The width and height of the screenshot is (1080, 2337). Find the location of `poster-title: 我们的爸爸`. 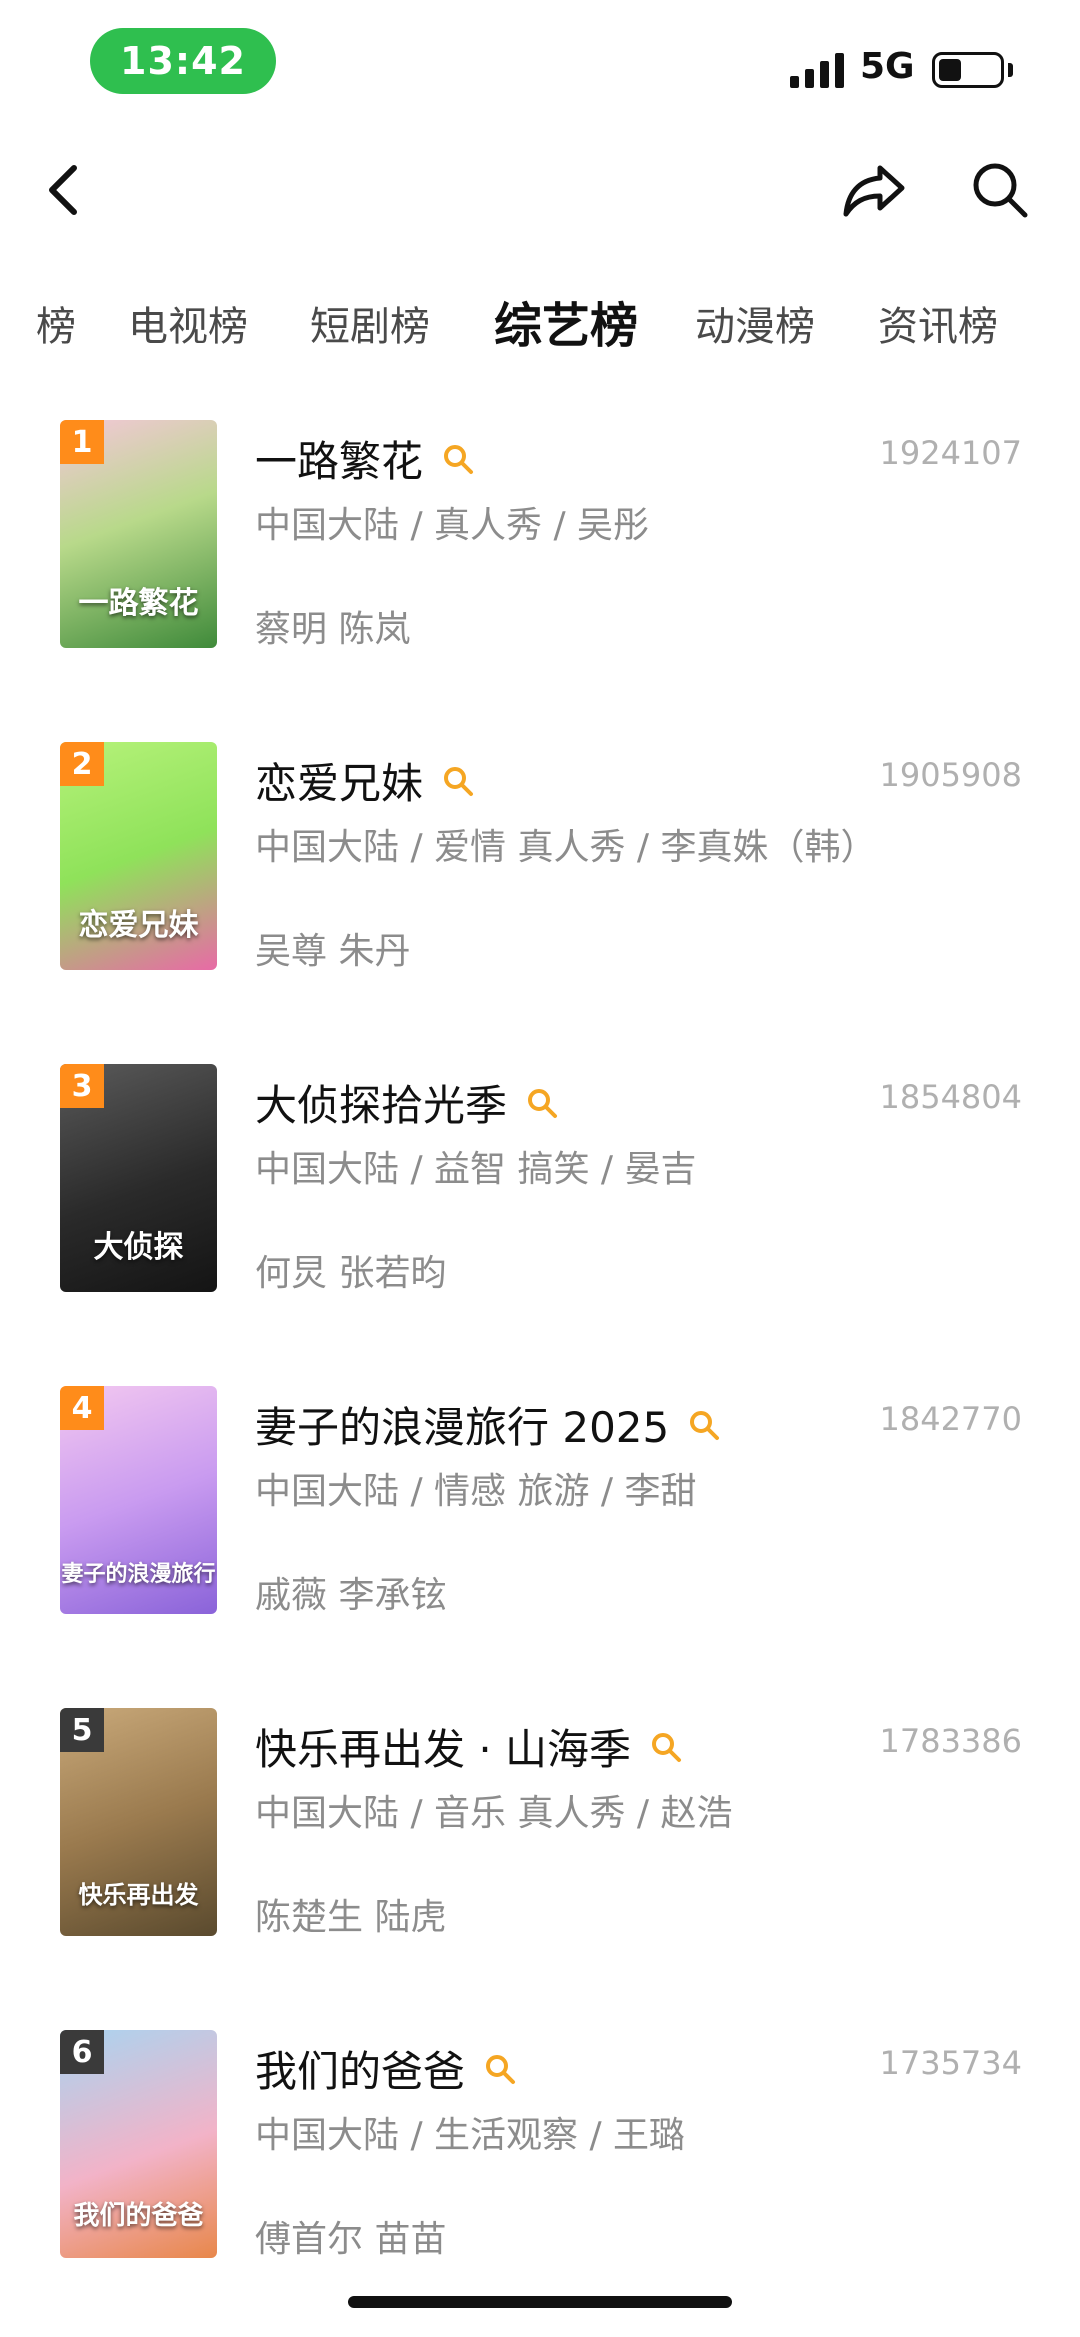

poster-title: 我们的爸爸 is located at coordinates (138, 2216).